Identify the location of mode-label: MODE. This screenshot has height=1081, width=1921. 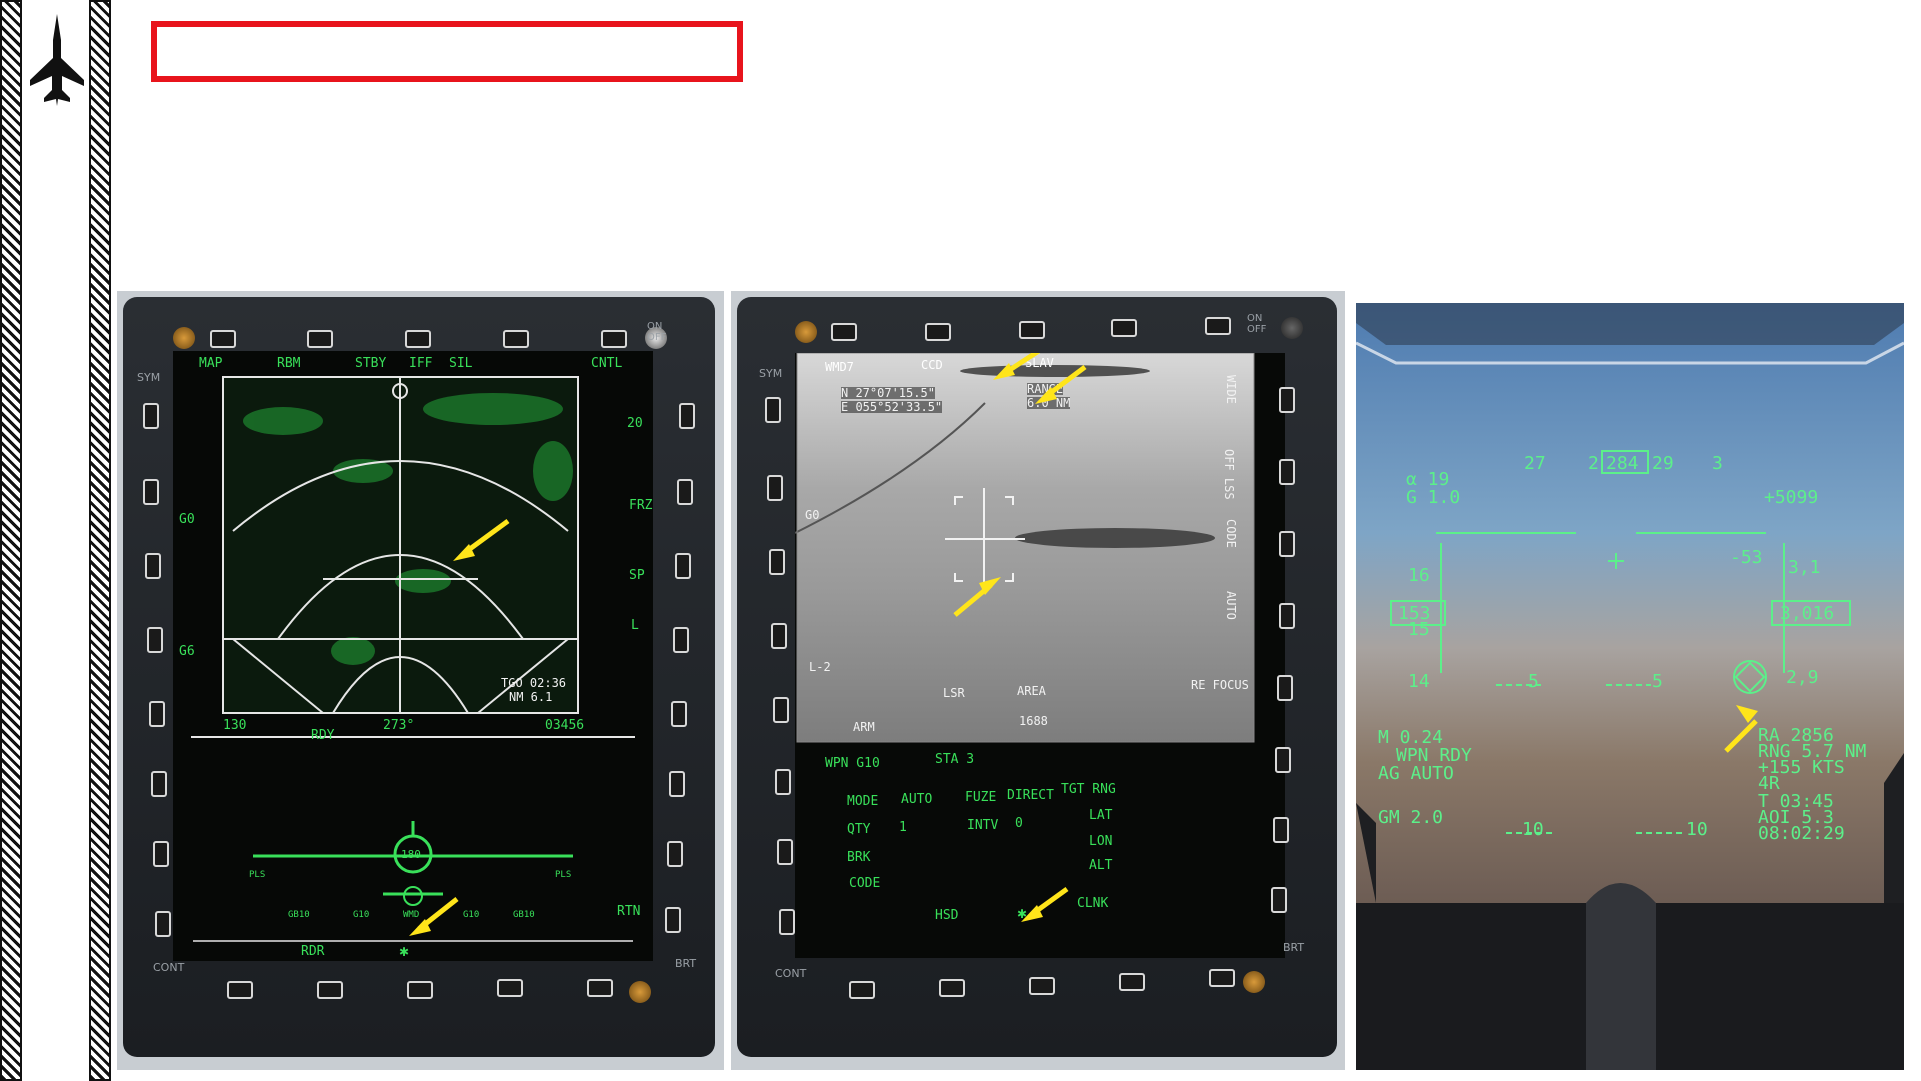
(862, 801).